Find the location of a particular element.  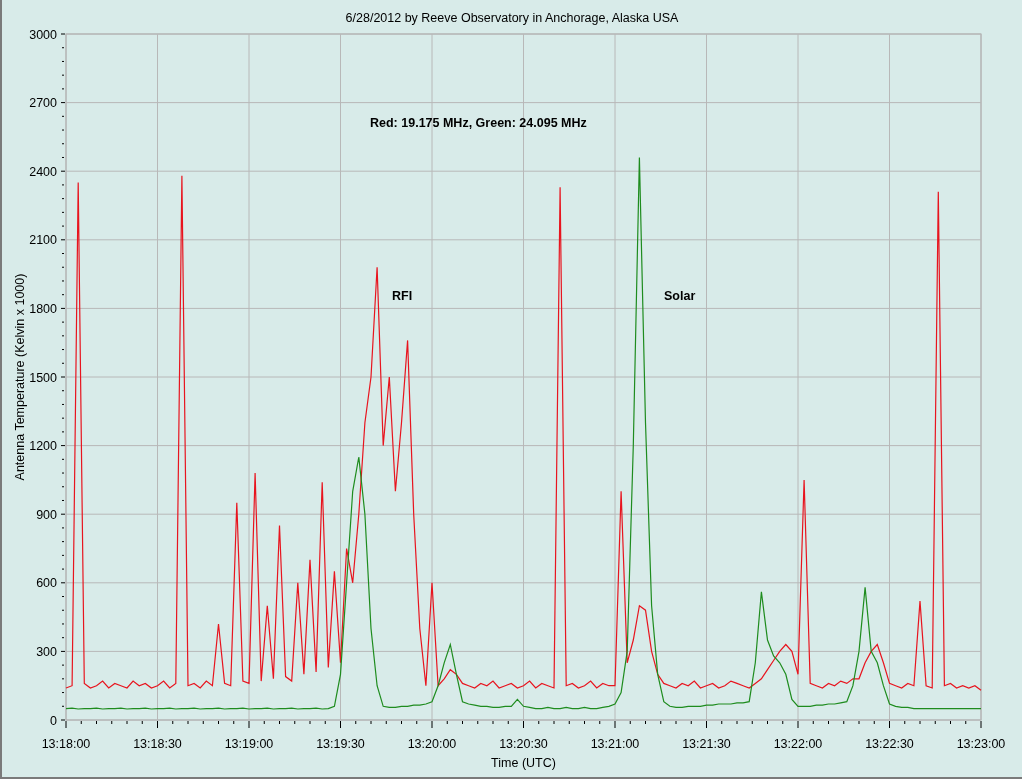

x-tick-label: 13:20:00 is located at coordinates (432, 744).